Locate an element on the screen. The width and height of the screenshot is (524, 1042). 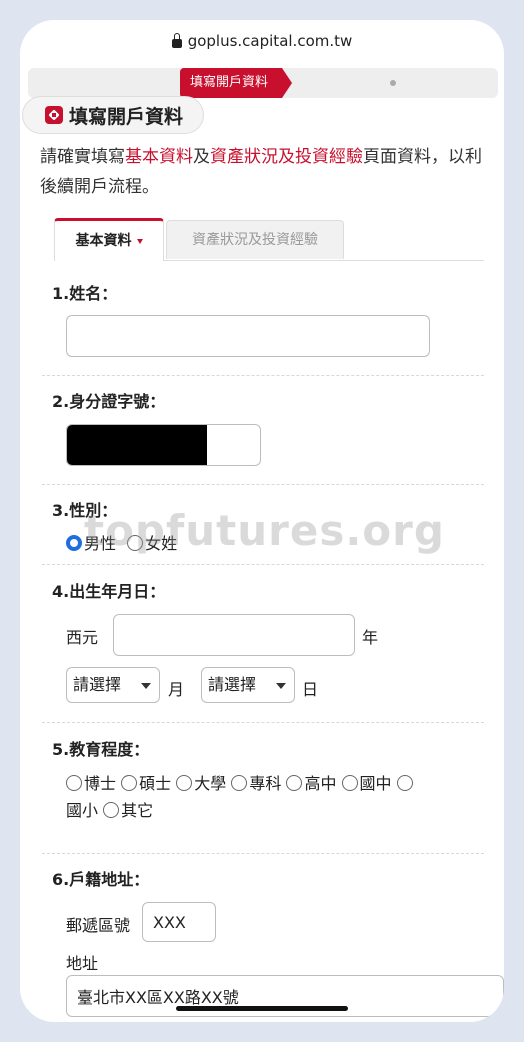
intro-text: 請確實填寫基本資料及資產狀況及投資經驗頁面資料，以利後續開戶流程。 is located at coordinates (263, 172).